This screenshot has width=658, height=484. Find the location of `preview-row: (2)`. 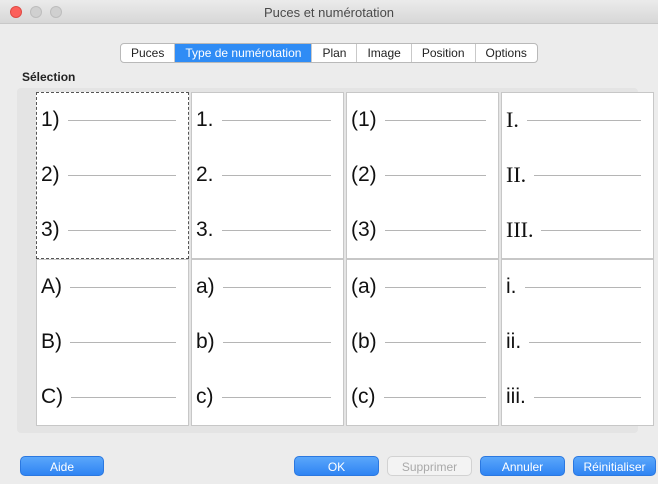

preview-row: (2) is located at coordinates (418, 175).